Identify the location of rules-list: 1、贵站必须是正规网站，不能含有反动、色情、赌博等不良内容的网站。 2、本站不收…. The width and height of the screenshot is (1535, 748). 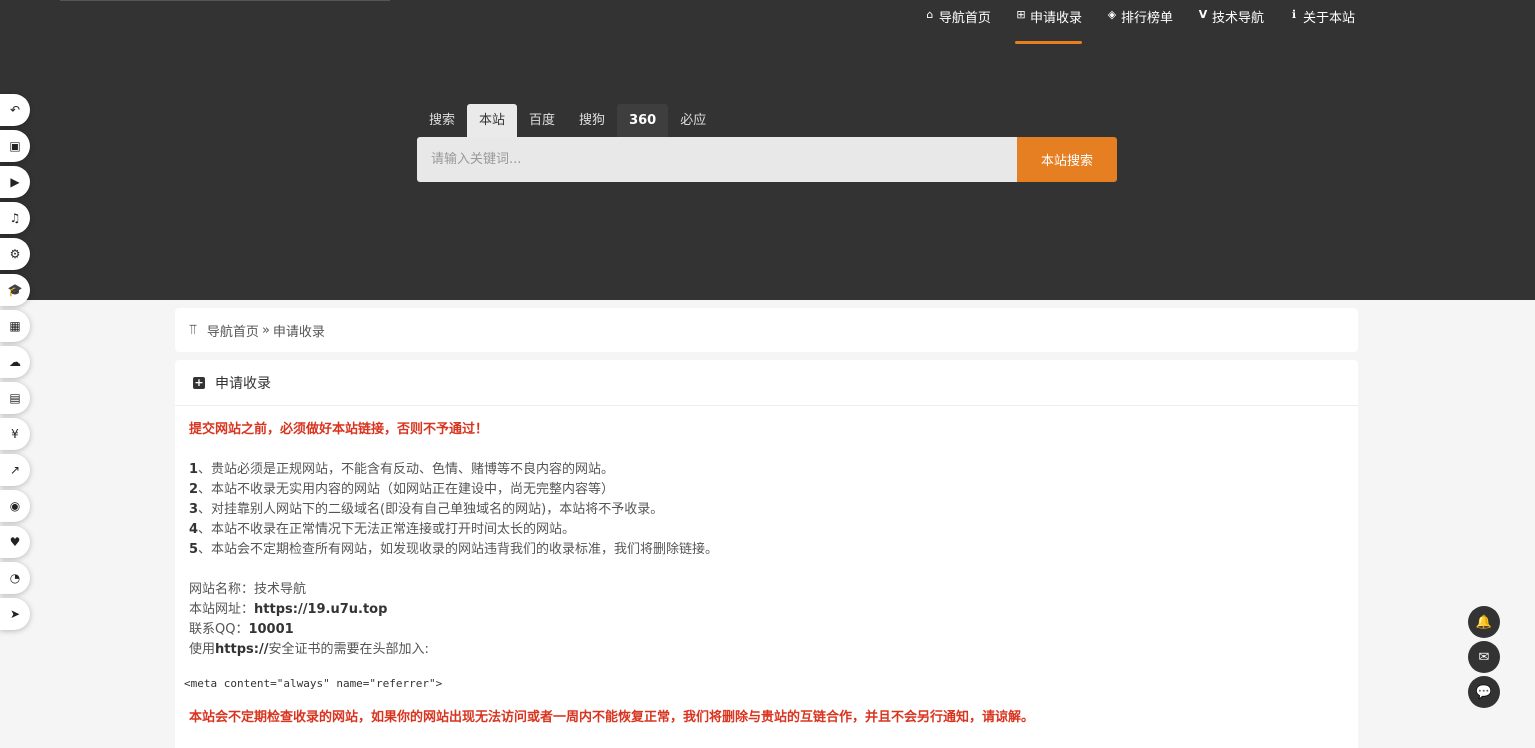
(766, 510).